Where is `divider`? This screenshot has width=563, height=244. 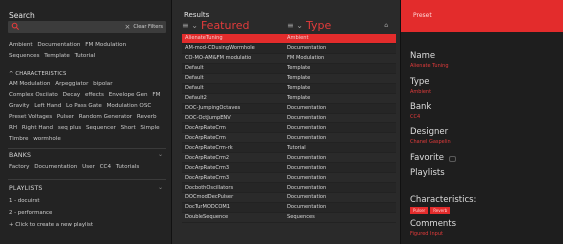
divider is located at coordinates (87, 148).